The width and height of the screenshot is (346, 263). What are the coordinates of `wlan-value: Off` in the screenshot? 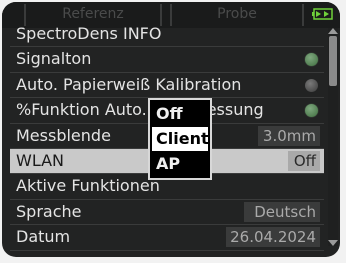 It's located at (304, 160).